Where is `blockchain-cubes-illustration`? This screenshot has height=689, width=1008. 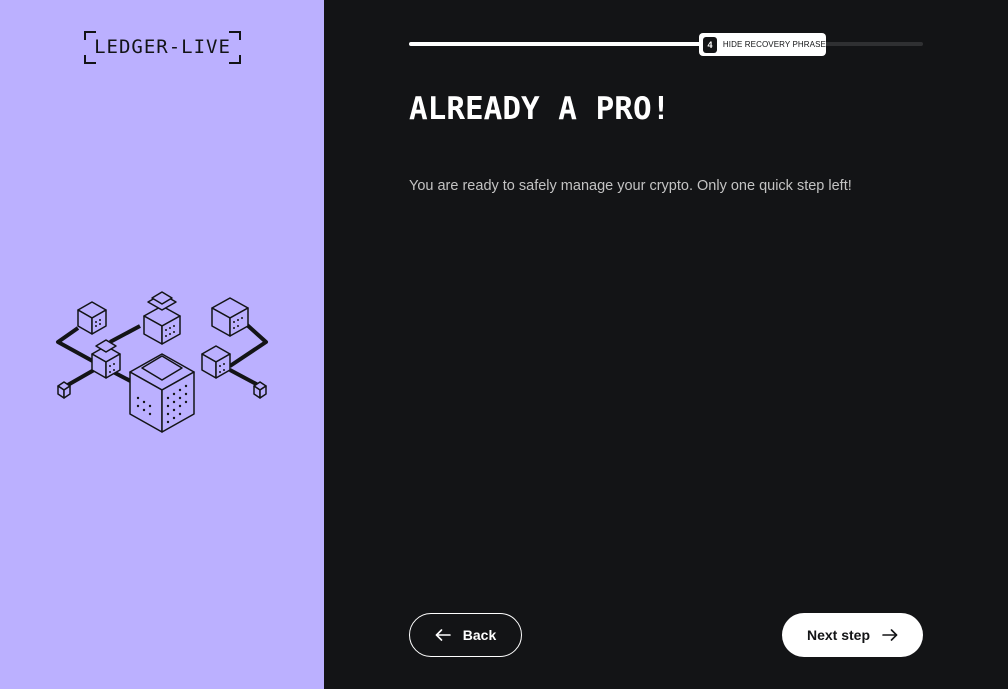 blockchain-cubes-illustration is located at coordinates (162, 362).